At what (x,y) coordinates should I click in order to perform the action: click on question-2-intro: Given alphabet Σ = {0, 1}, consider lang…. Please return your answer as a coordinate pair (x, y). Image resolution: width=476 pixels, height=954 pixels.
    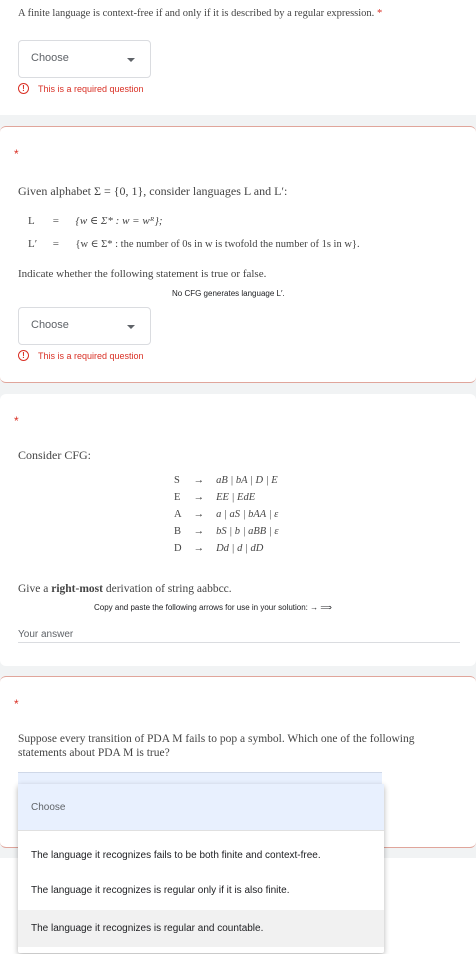
    Looking at the image, I should click on (153, 191).